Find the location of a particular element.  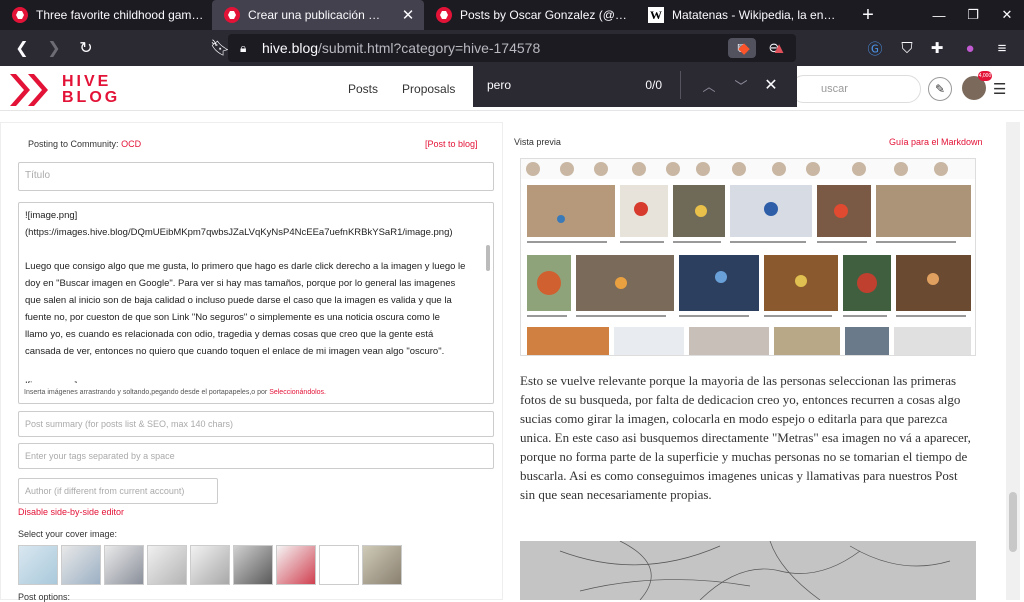

page-scrollbar-thumb is located at coordinates (1013, 522).